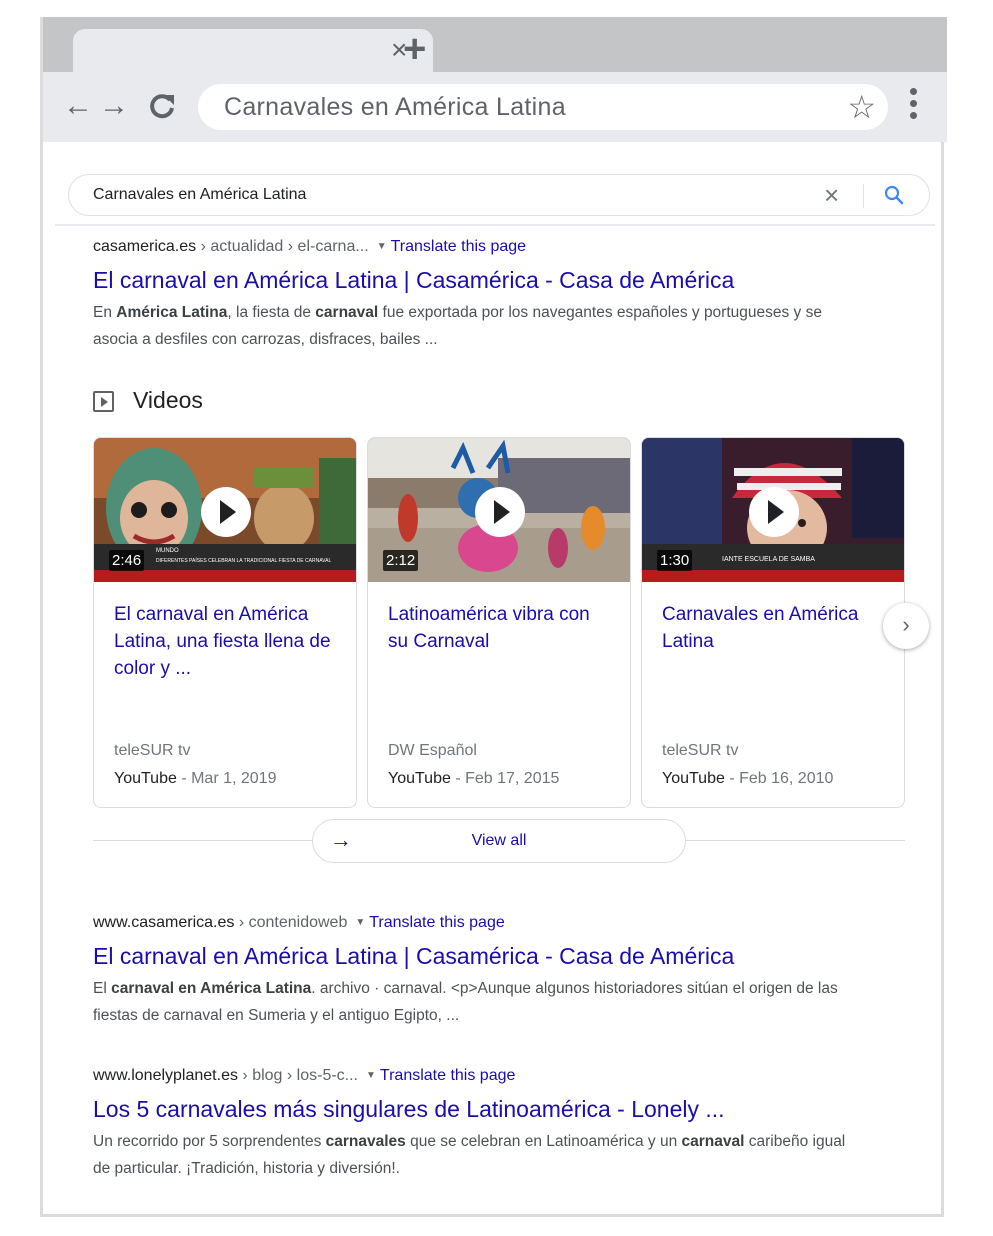  What do you see at coordinates (495, 225) in the screenshot?
I see `header-divider` at bounding box center [495, 225].